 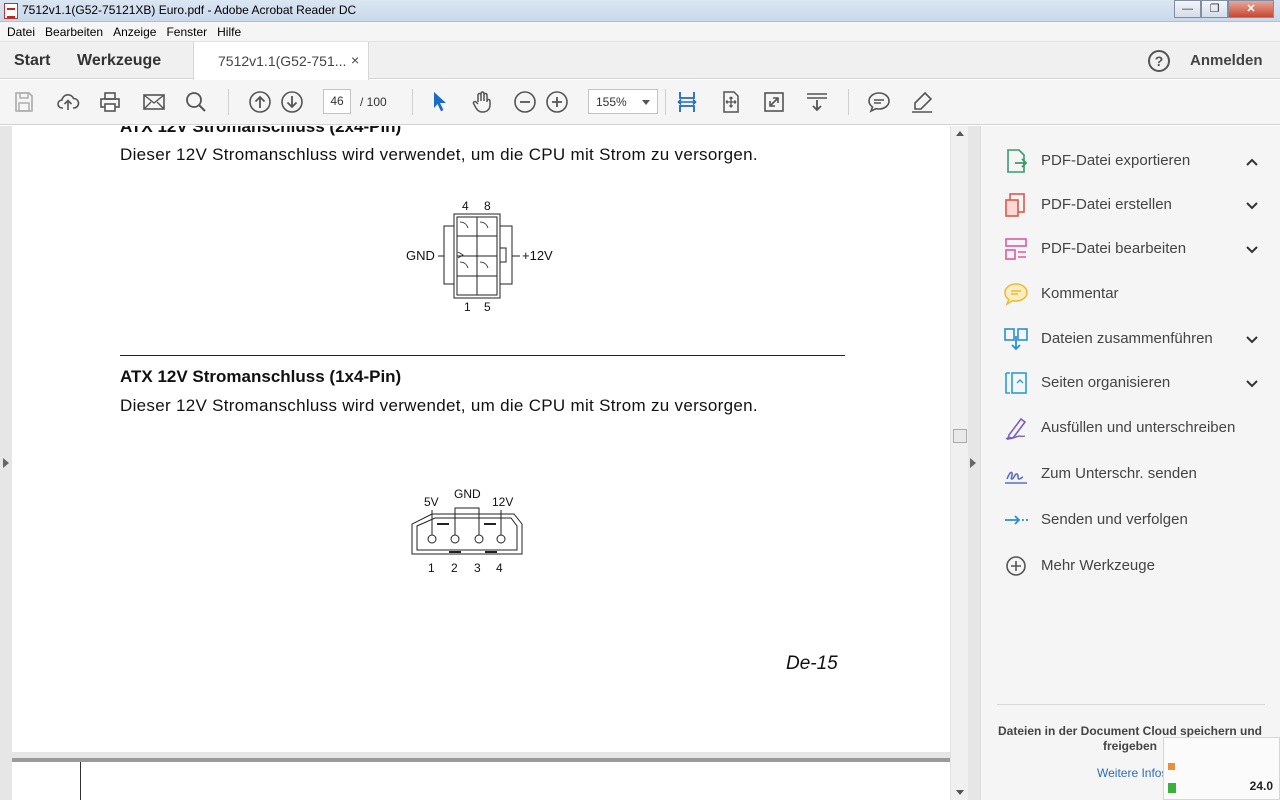 I want to click on tool-label: Kommentar, so click(x=1080, y=293).